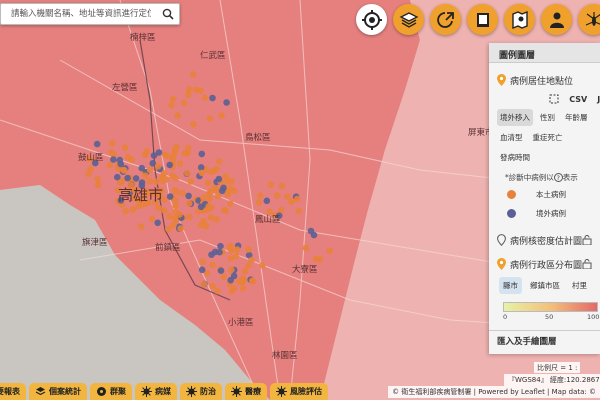 Image resolution: width=600 pixels, height=400 pixels. What do you see at coordinates (482, 19) in the screenshot?
I see `book-button` at bounding box center [482, 19].